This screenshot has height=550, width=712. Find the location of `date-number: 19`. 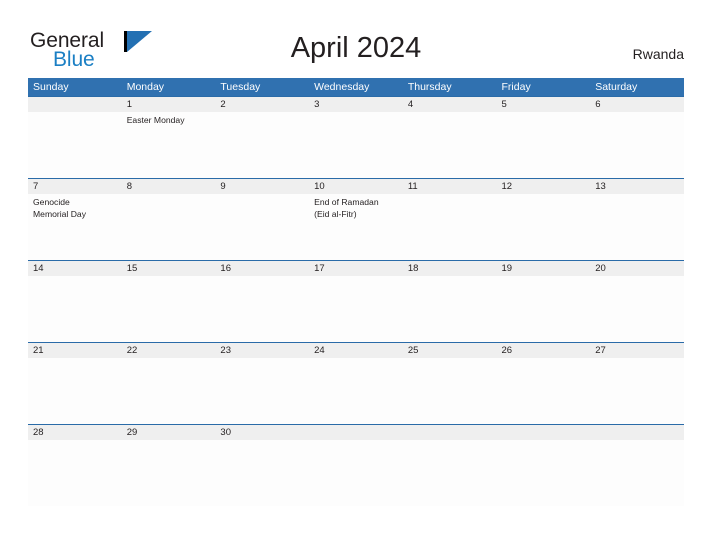

date-number: 19 is located at coordinates (544, 268).